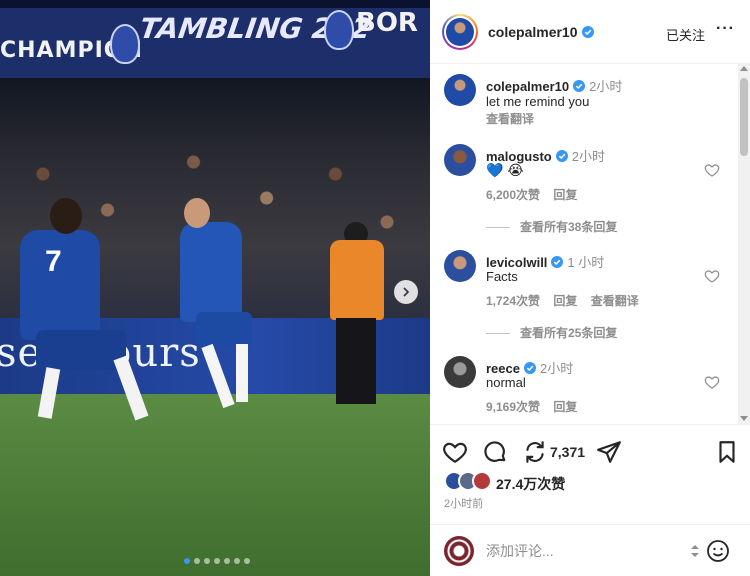 The image size is (750, 576). What do you see at coordinates (503, 368) in the screenshot?
I see `comment-username: reece` at bounding box center [503, 368].